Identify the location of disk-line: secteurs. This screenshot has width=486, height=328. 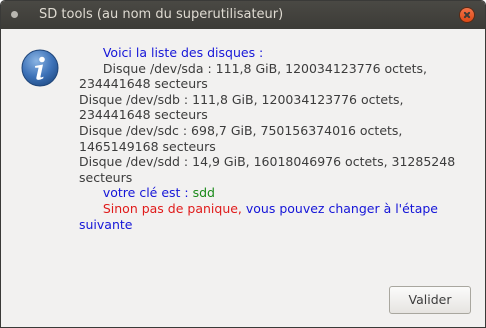
(106, 177).